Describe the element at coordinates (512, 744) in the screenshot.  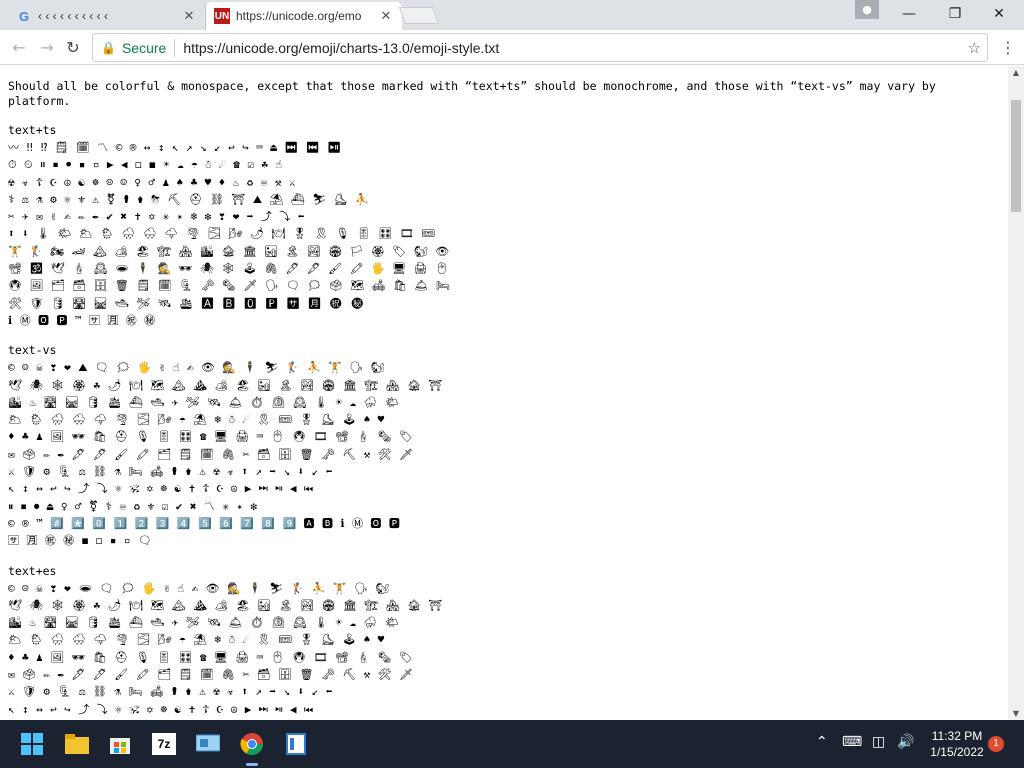
I see `taskbar: 7z ⌃ ⌨ ◫ 🔊 11:32 PM 1/15/2022` at that location.